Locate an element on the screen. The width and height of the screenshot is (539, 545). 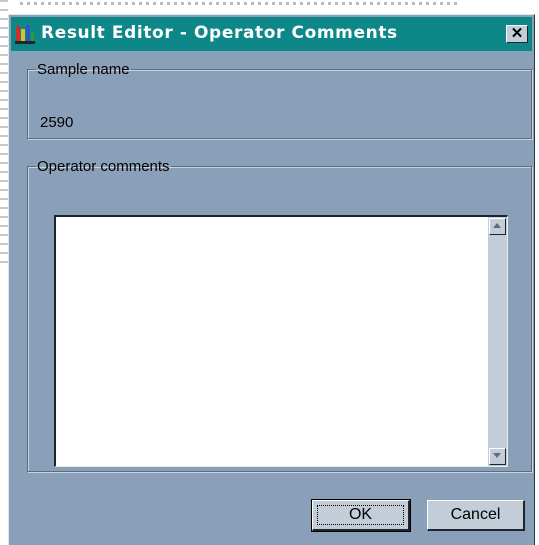
window-title: Result Editor - Operator Comments is located at coordinates (219, 33).